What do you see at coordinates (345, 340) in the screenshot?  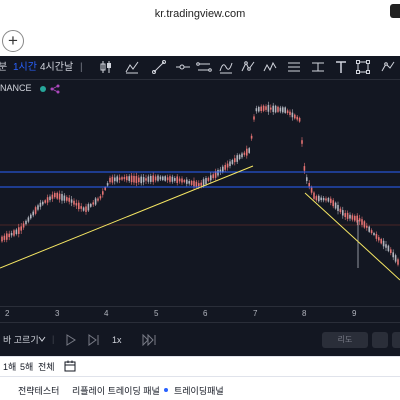 I see `replay-action-button: 리도` at bounding box center [345, 340].